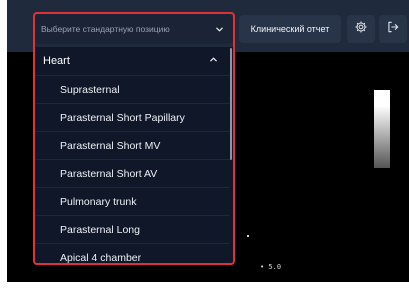 The image size is (409, 290). What do you see at coordinates (132, 145) in the screenshot?
I see `dropdown-item-parasternal-short-mv: Parasternal Short MV` at bounding box center [132, 145].